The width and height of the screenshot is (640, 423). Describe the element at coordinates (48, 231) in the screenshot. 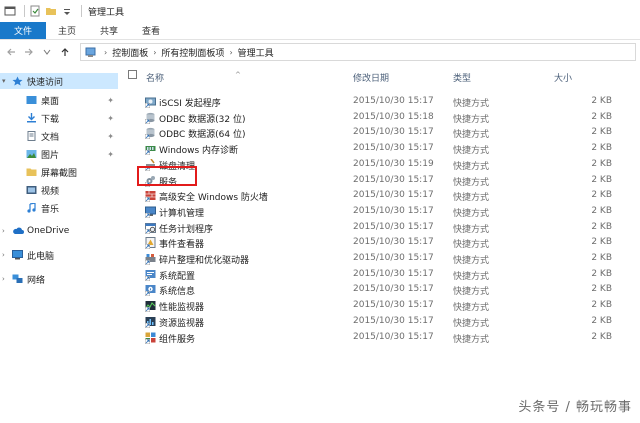

I see `sidebar-item-label: OneDrive` at that location.